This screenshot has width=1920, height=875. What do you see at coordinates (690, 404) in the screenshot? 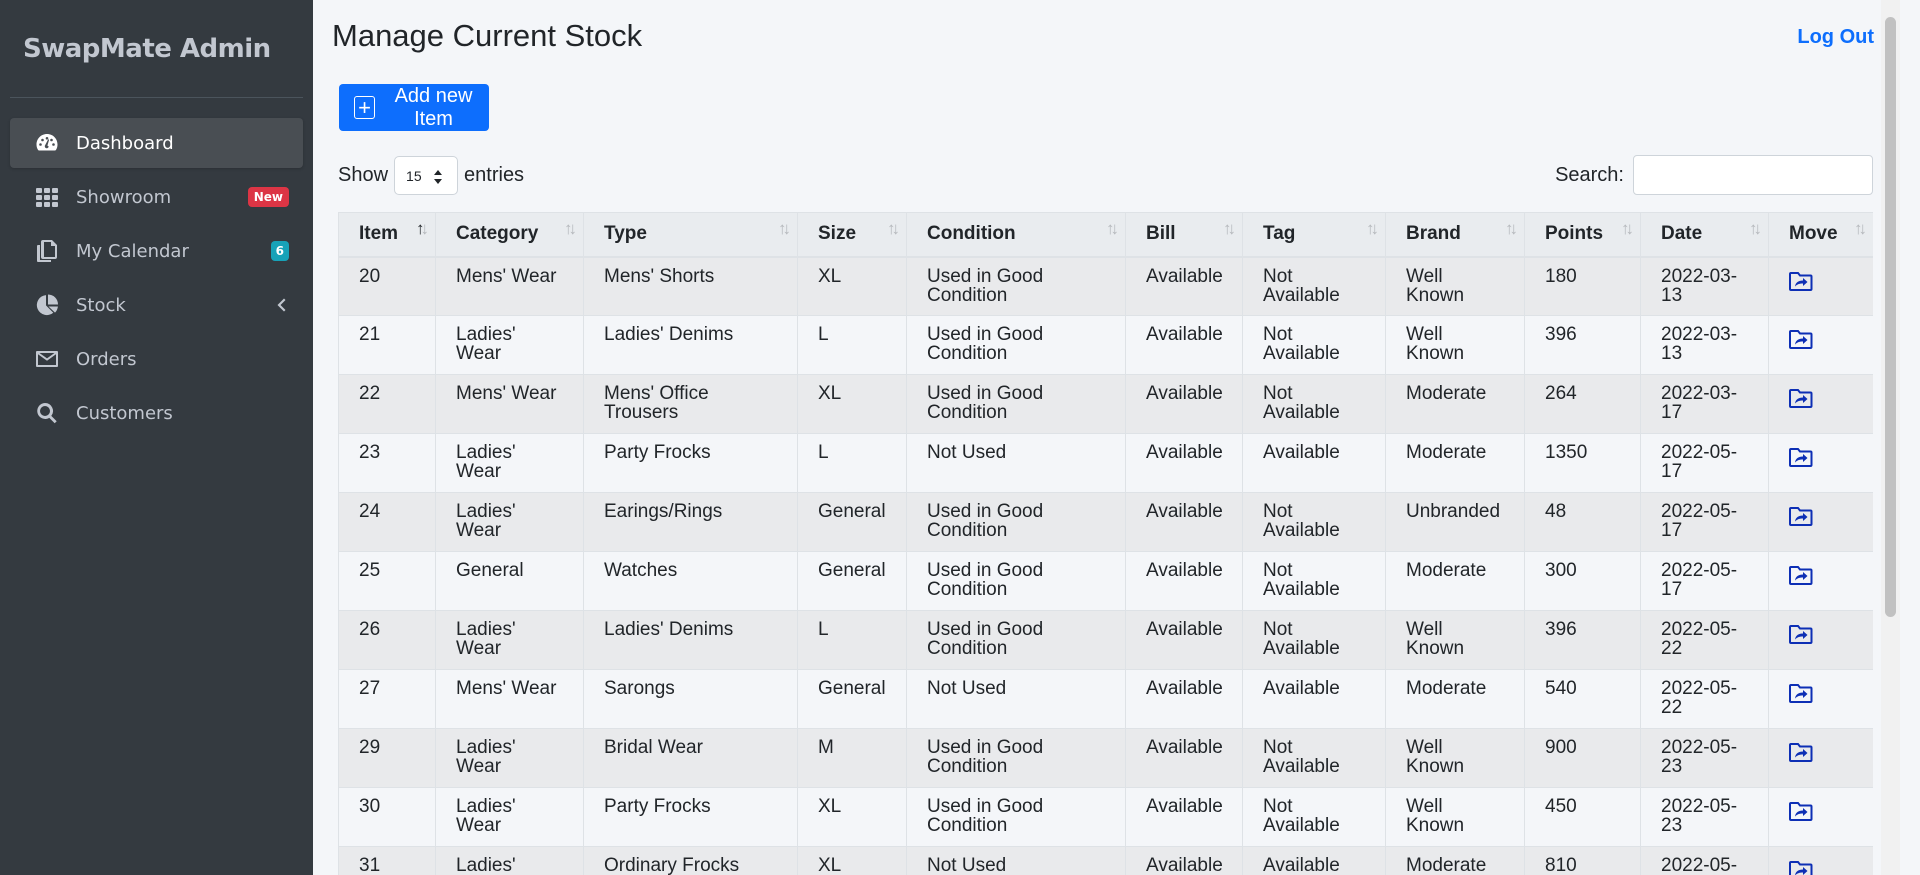
I see `table-cell-type: Mens' Office Trousers` at bounding box center [690, 404].